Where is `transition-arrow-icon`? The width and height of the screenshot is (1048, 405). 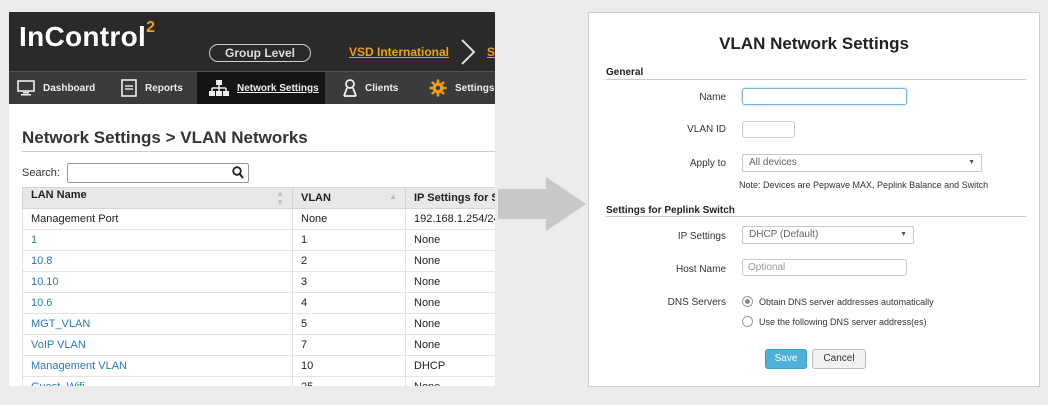
transition-arrow-icon is located at coordinates (542, 204).